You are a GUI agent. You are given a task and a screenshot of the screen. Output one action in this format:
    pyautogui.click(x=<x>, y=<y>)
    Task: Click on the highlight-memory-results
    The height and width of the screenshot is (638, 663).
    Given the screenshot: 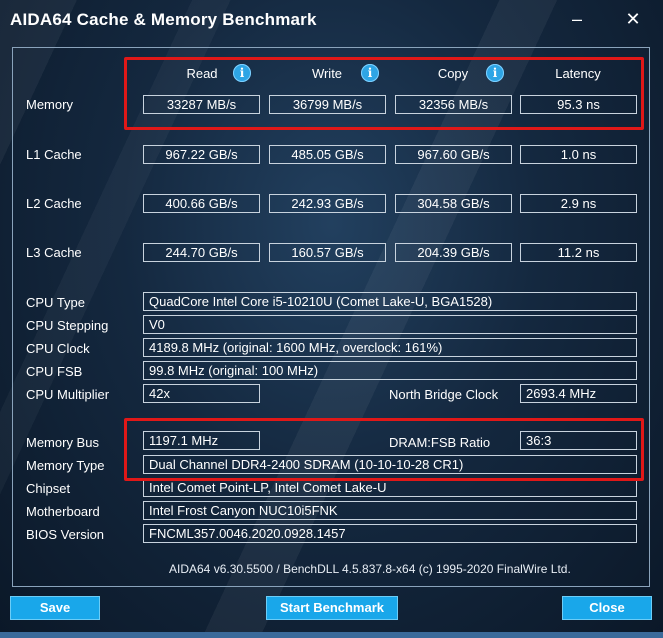 What is the action you would take?
    pyautogui.click(x=384, y=93)
    